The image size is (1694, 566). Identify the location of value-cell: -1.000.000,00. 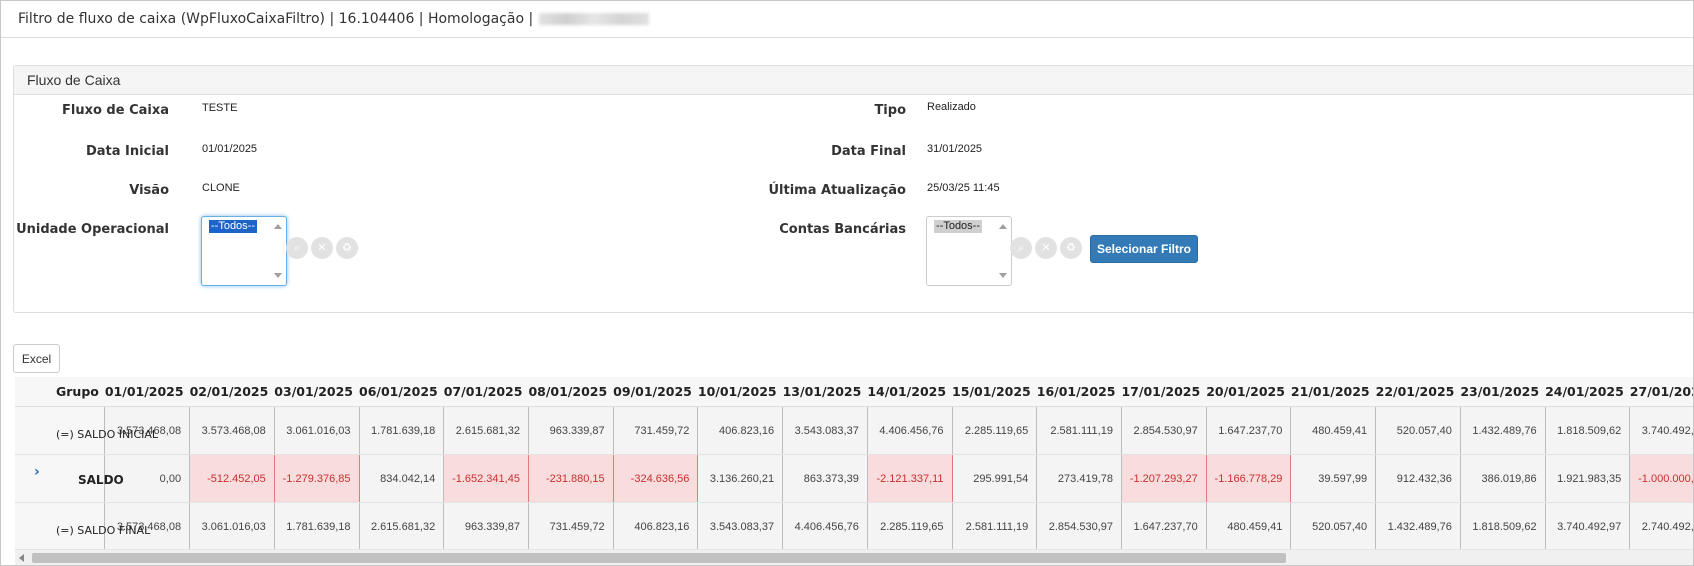
(1661, 478).